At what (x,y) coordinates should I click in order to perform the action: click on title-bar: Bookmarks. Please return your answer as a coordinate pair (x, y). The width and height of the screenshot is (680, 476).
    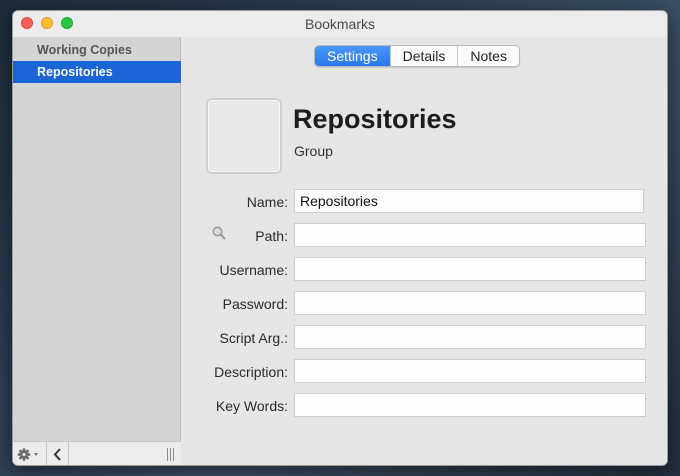
    Looking at the image, I should click on (340, 24).